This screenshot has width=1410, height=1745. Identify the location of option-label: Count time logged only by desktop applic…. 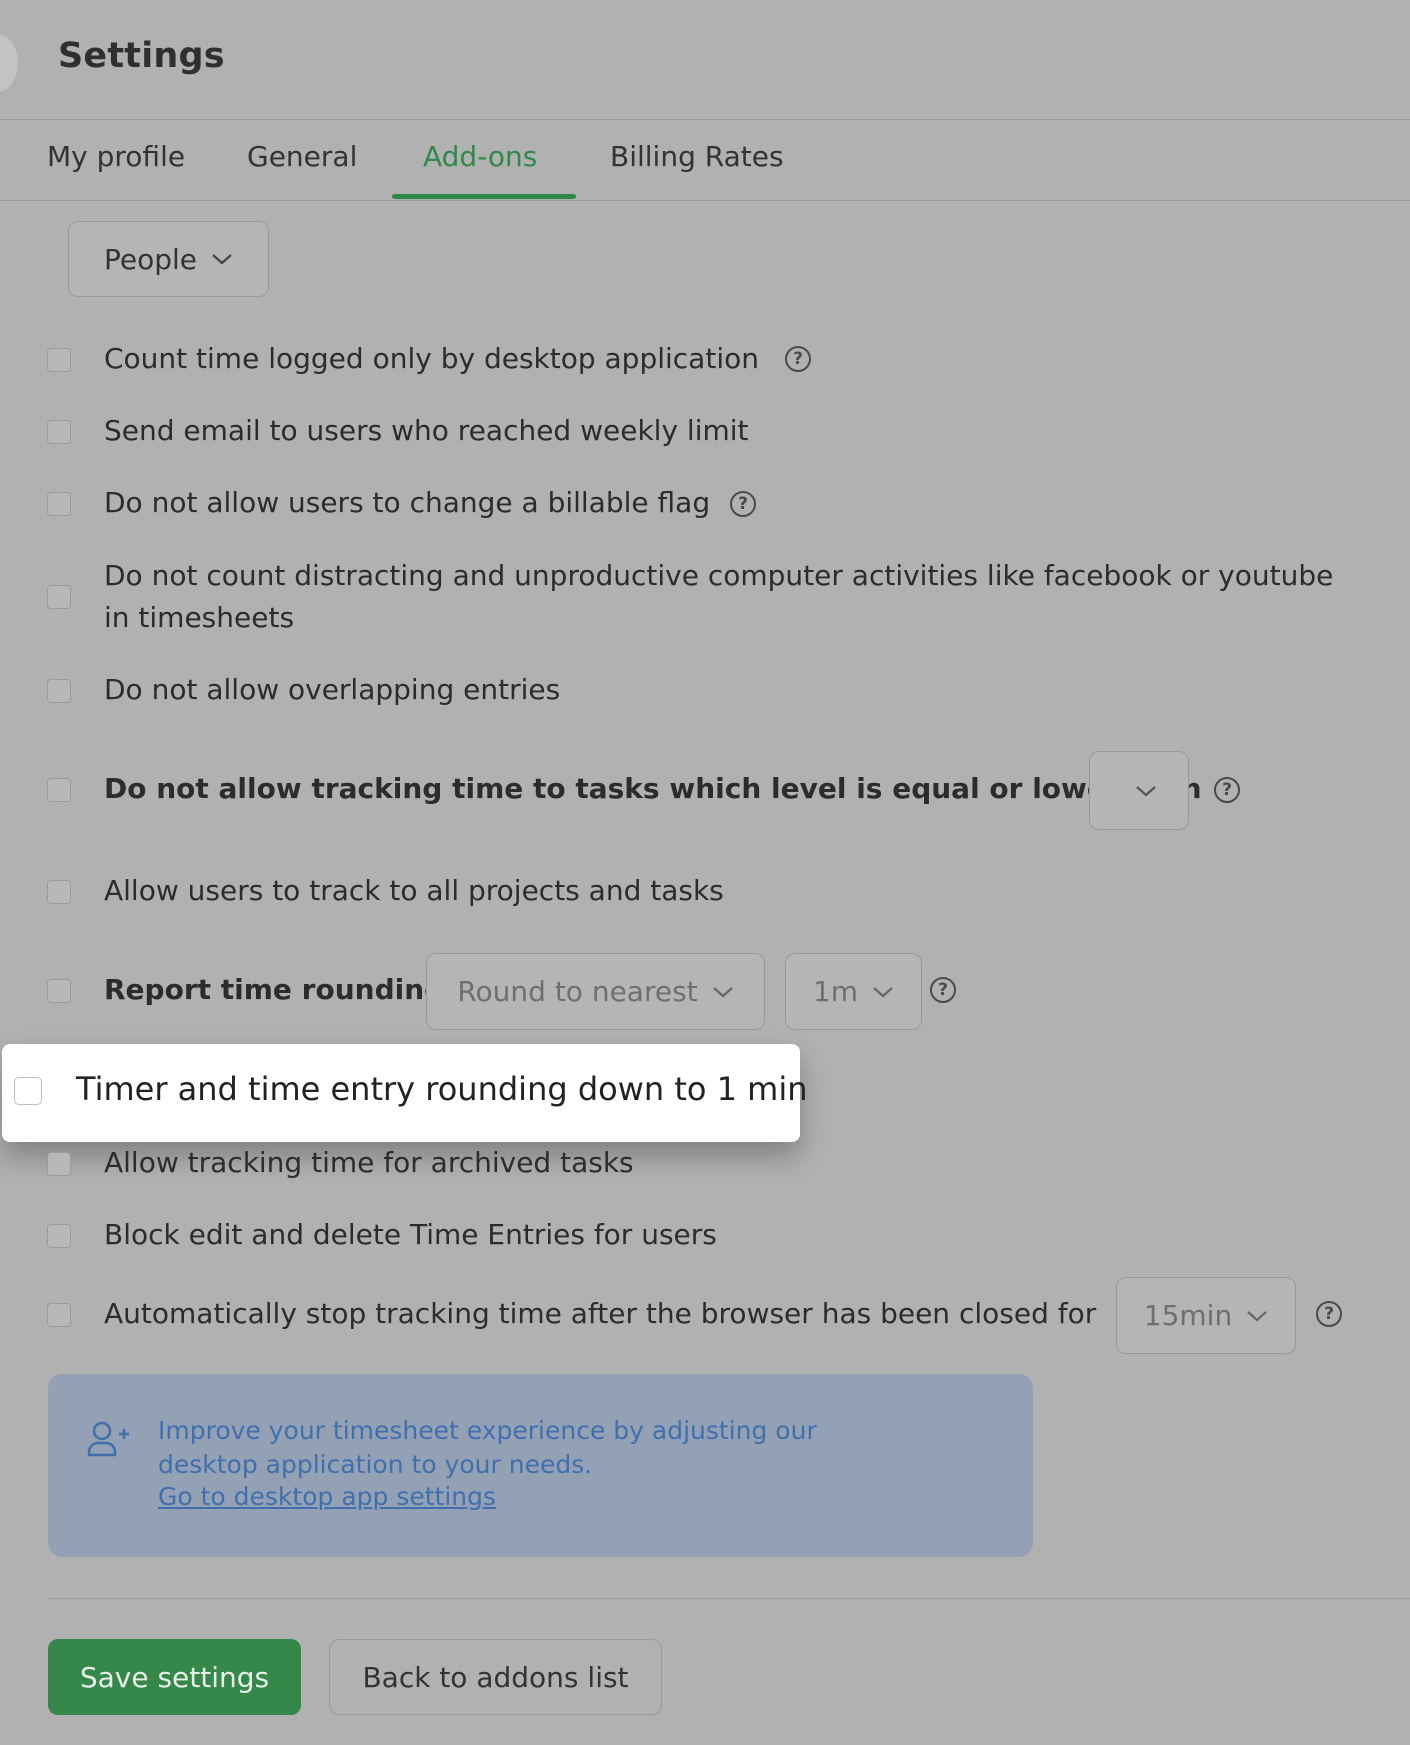
(431, 358).